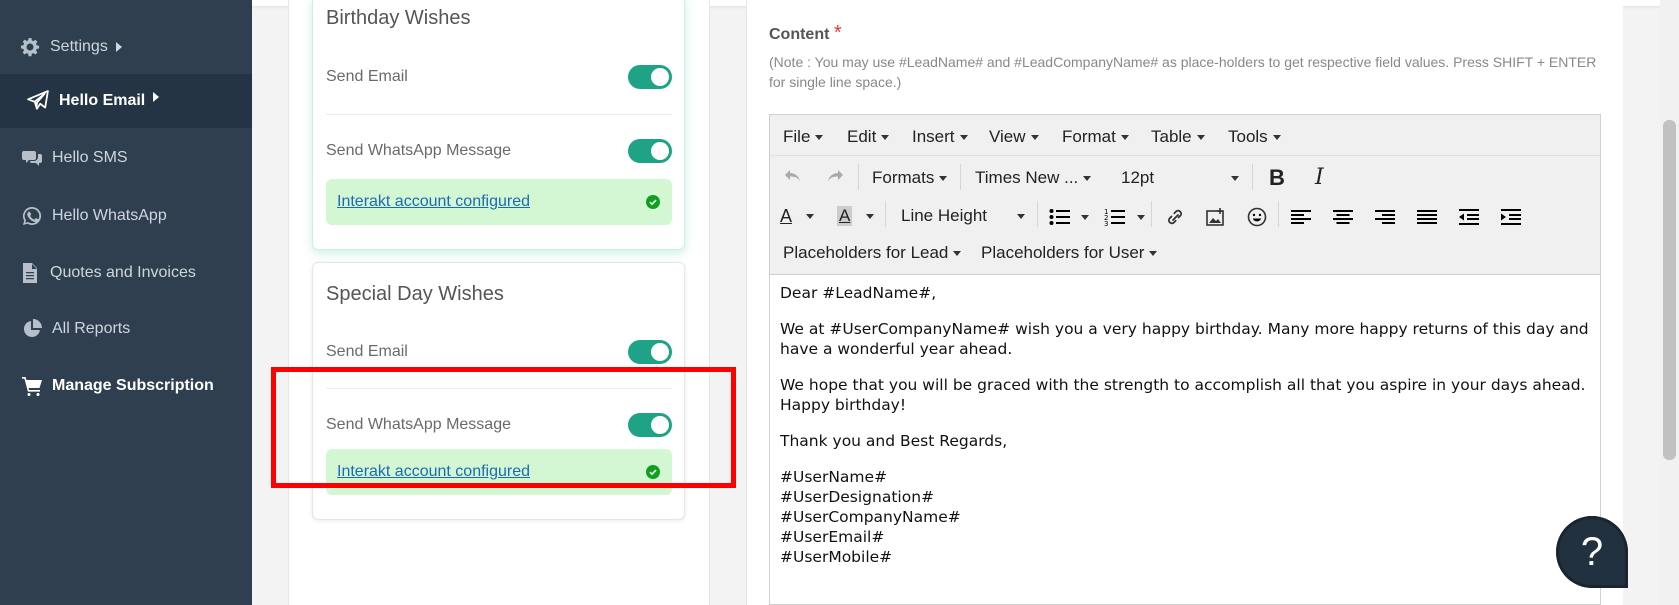 The image size is (1679, 605). I want to click on sidebar-item-label: Quotes and Invoices, so click(123, 272).